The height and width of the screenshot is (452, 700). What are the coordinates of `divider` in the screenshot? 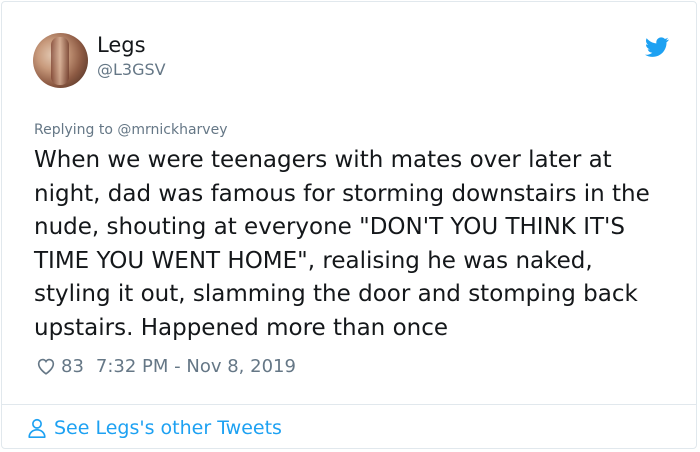 It's located at (349, 404).